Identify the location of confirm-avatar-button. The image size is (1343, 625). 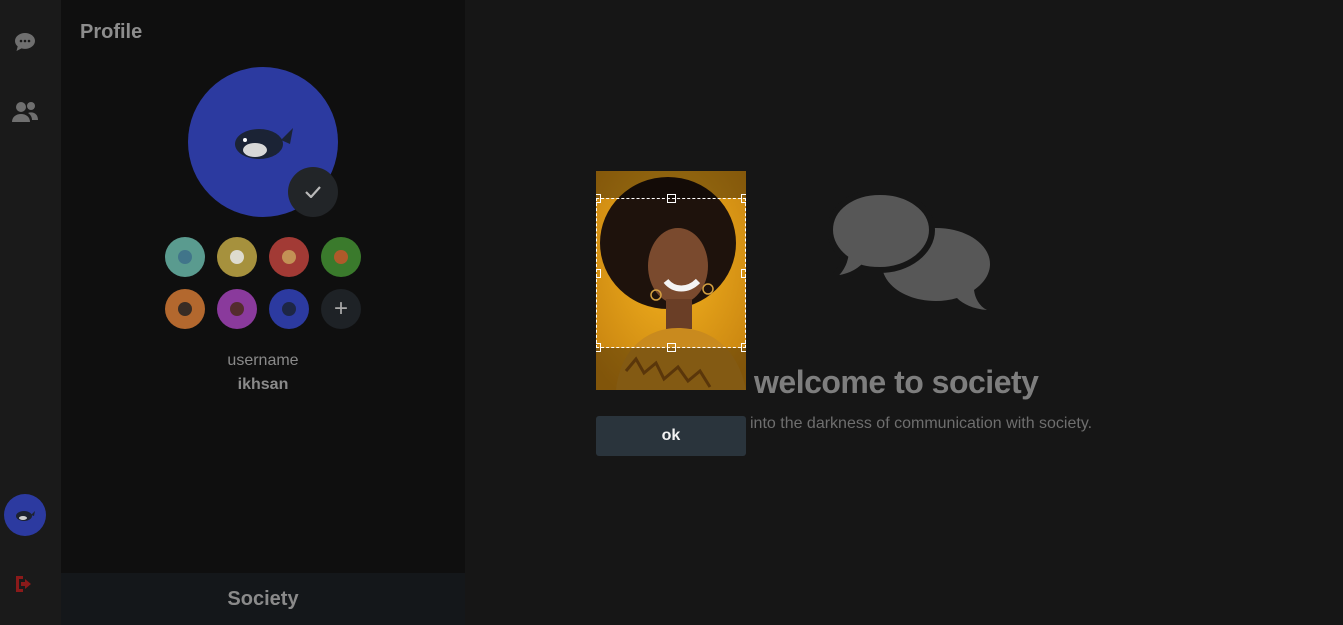
(313, 192).